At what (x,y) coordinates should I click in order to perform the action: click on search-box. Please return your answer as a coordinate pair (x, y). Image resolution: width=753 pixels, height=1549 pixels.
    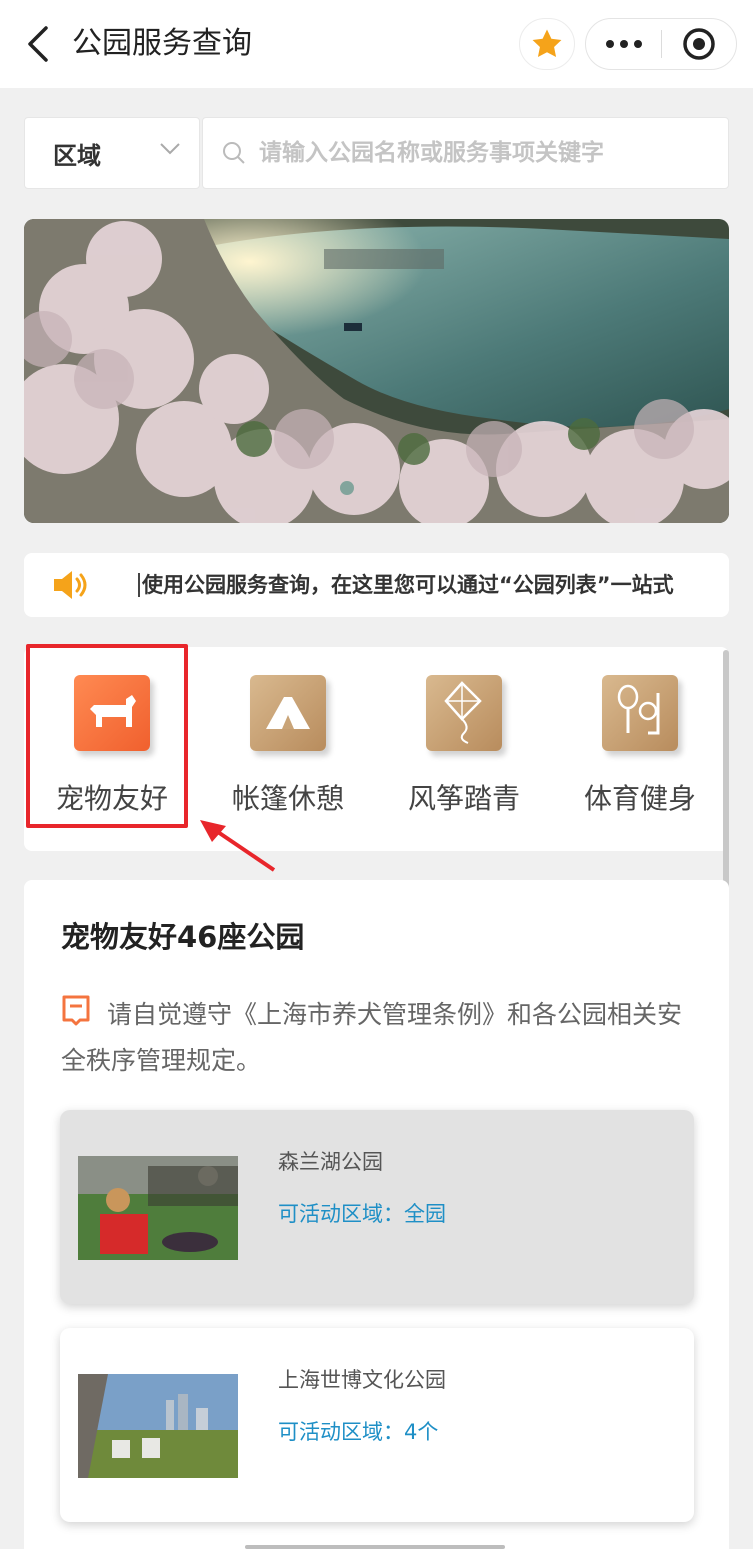
    Looking at the image, I should click on (465, 153).